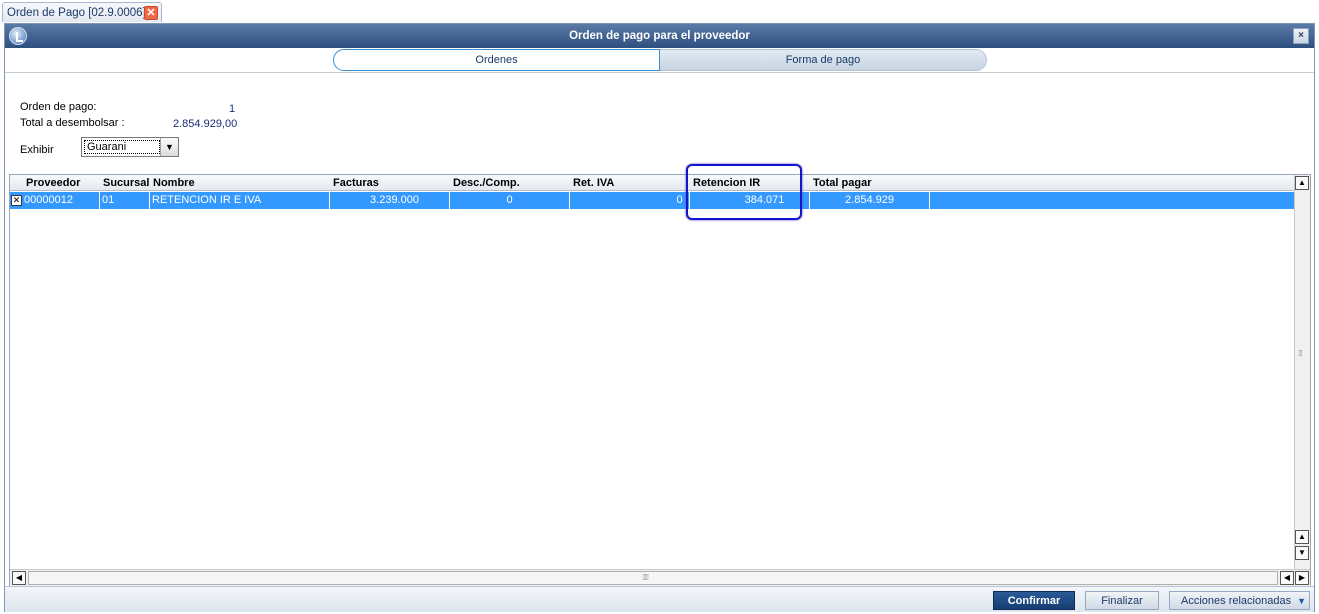  I want to click on close-tab-icon: ✕, so click(151, 13).